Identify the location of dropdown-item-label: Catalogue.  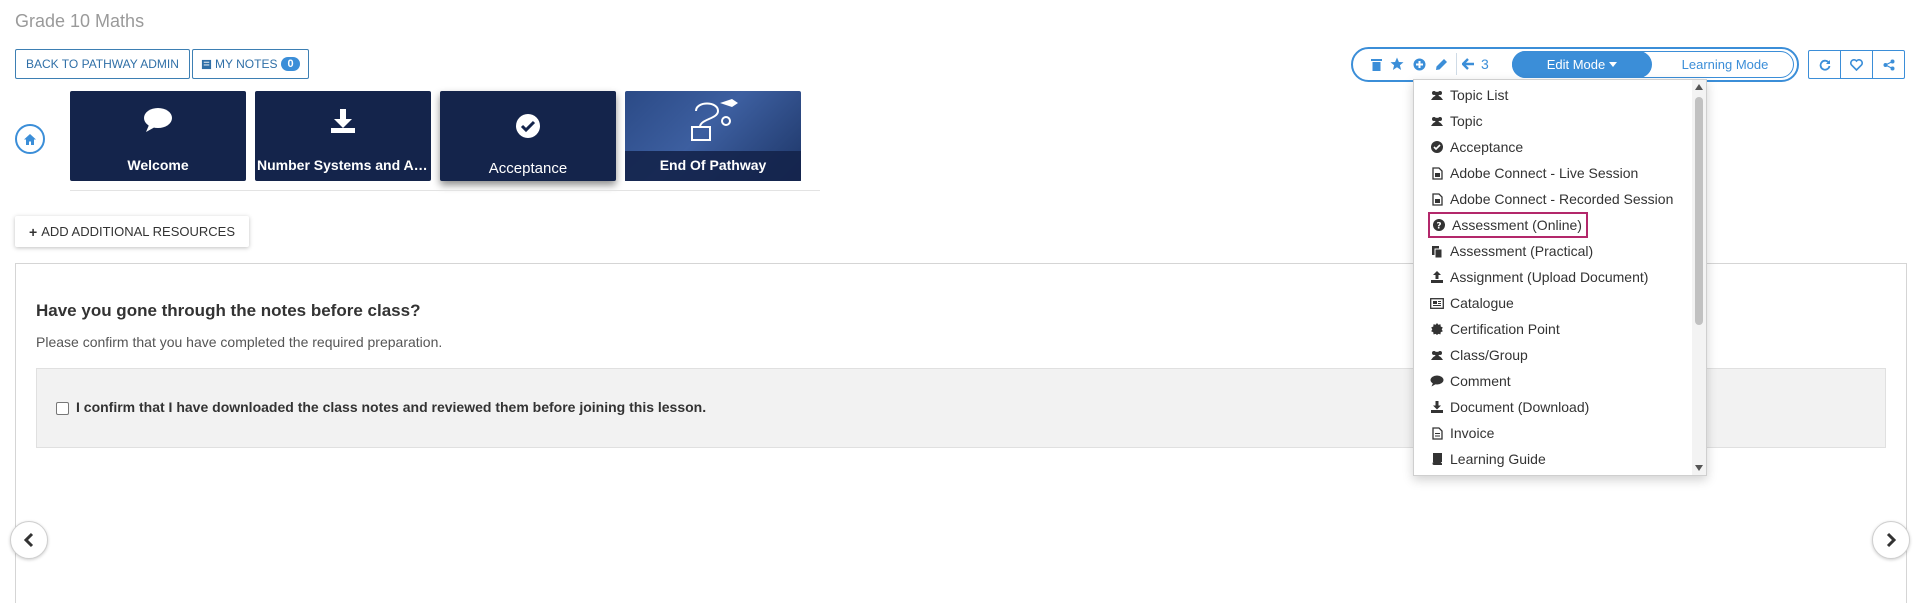
(1482, 303).